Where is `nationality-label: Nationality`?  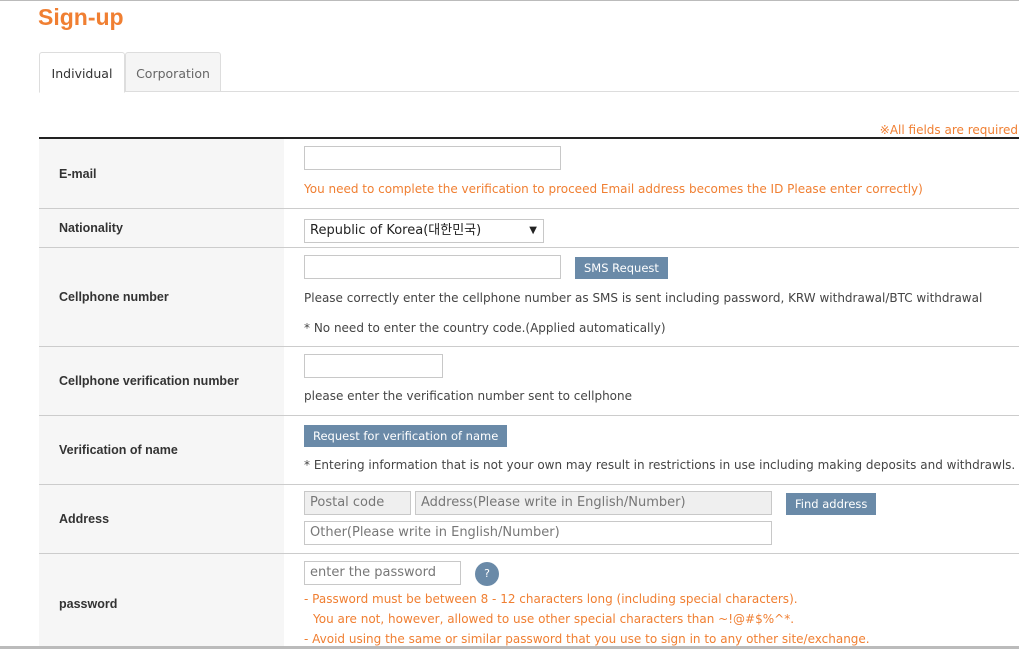 nationality-label: Nationality is located at coordinates (161, 228).